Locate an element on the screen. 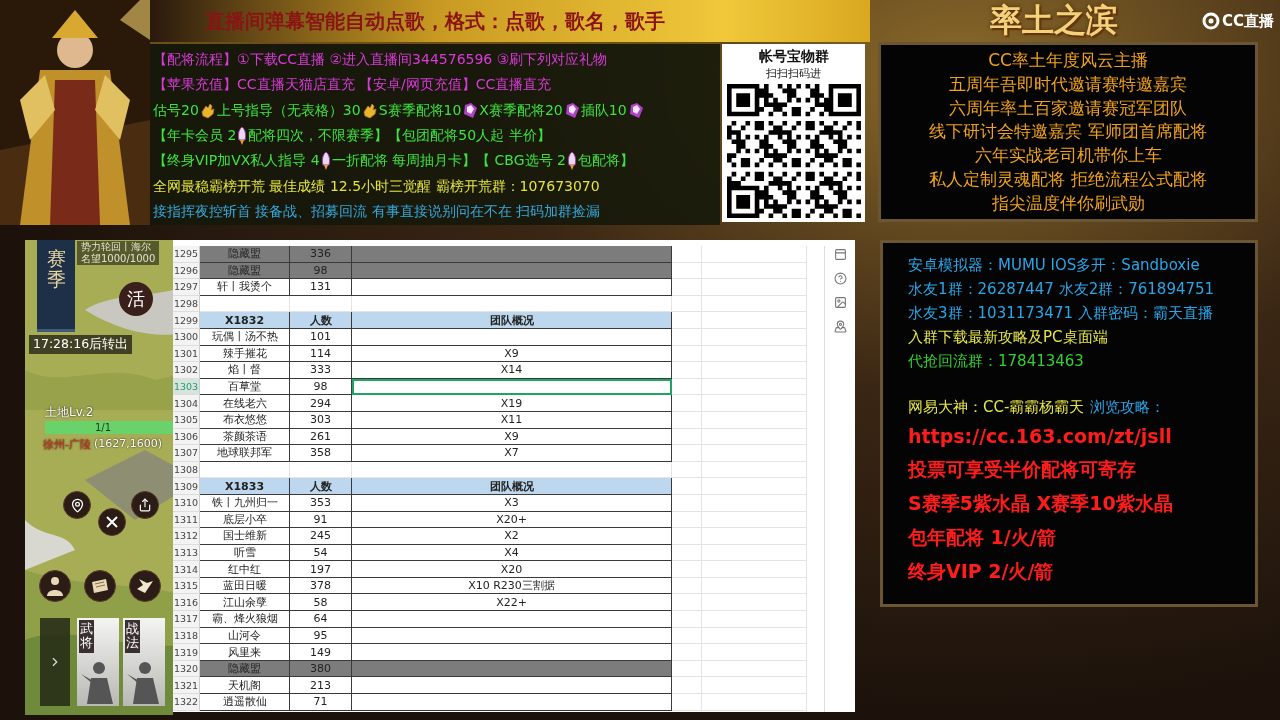  promo-text: 【配将流程】①下载CC直播 ②进入直播间344576596 ③刷下列对应礼物 is located at coordinates (380, 59).